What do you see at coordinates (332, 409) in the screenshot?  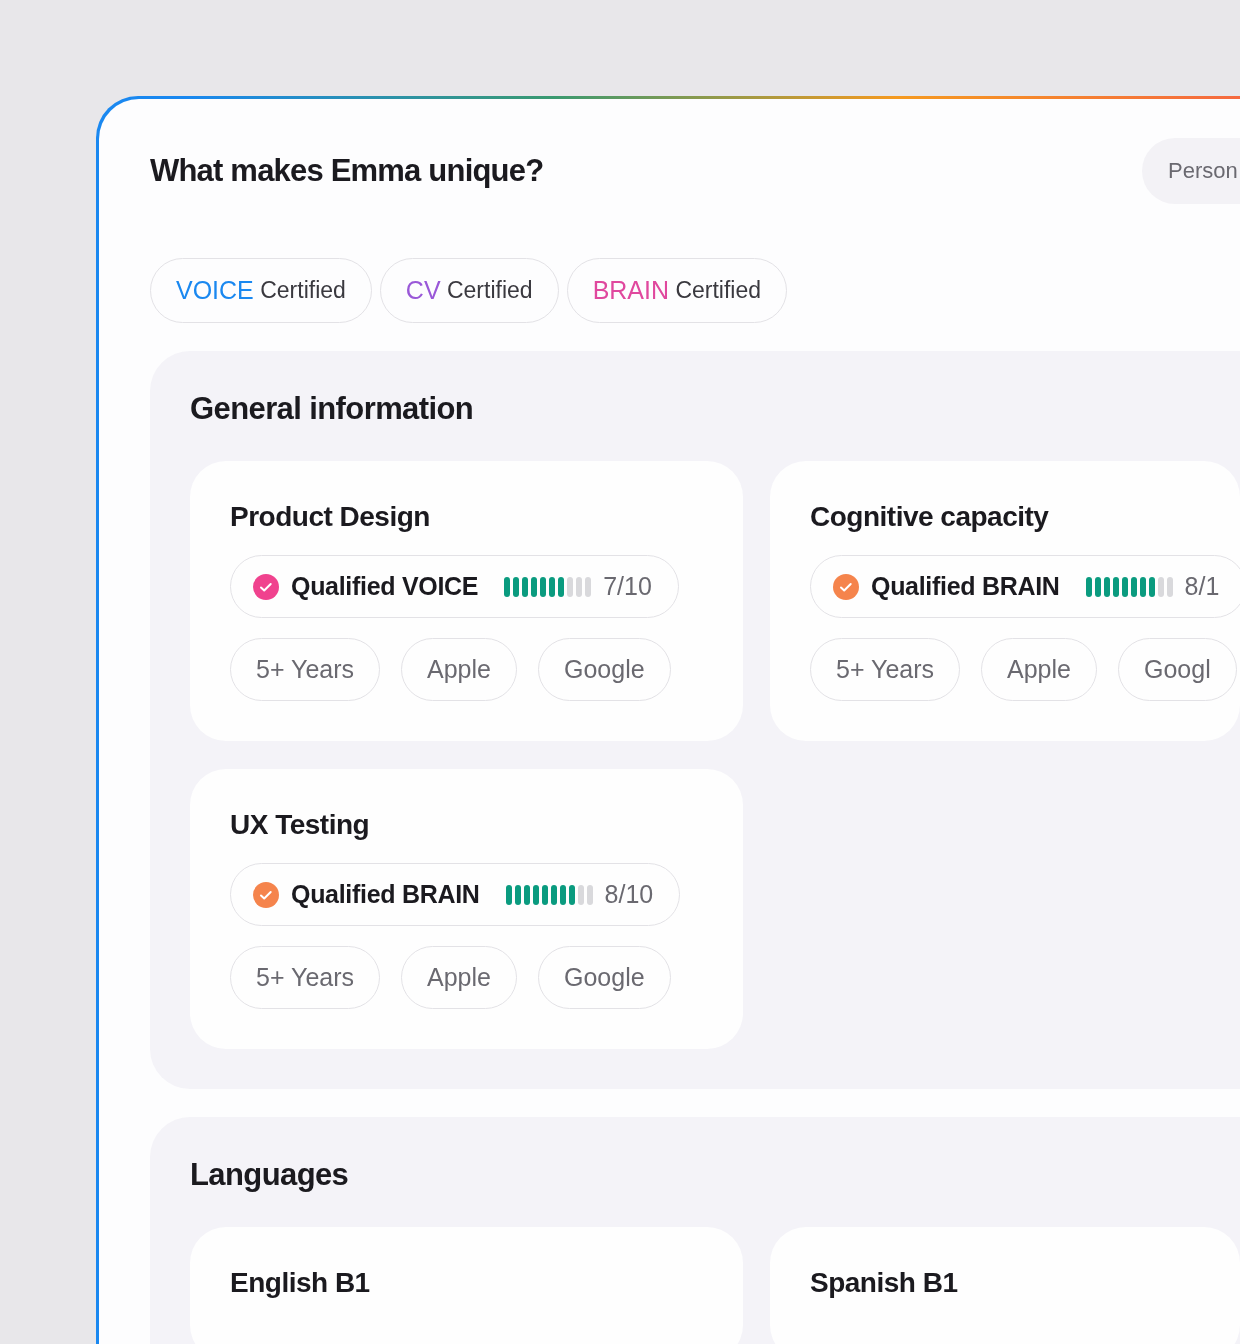 I see `section-title: General information` at bounding box center [332, 409].